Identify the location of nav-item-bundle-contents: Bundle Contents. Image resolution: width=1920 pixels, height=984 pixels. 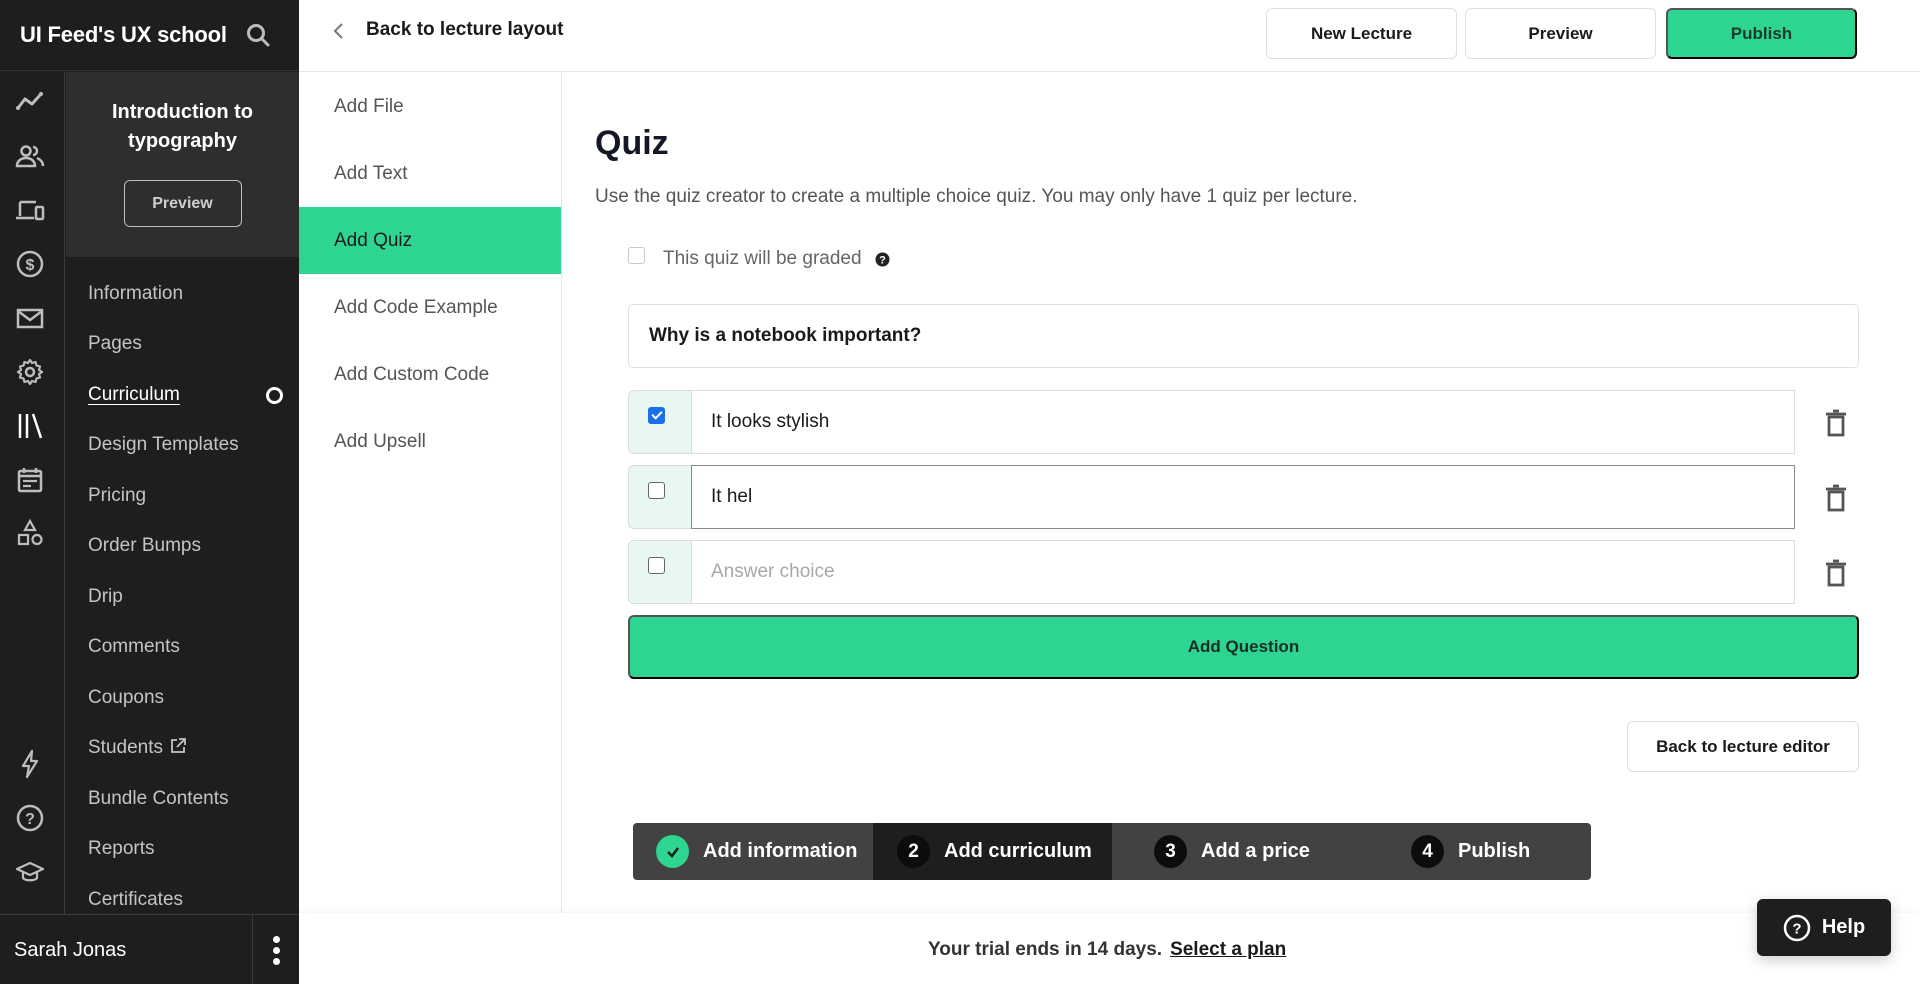
(158, 799).